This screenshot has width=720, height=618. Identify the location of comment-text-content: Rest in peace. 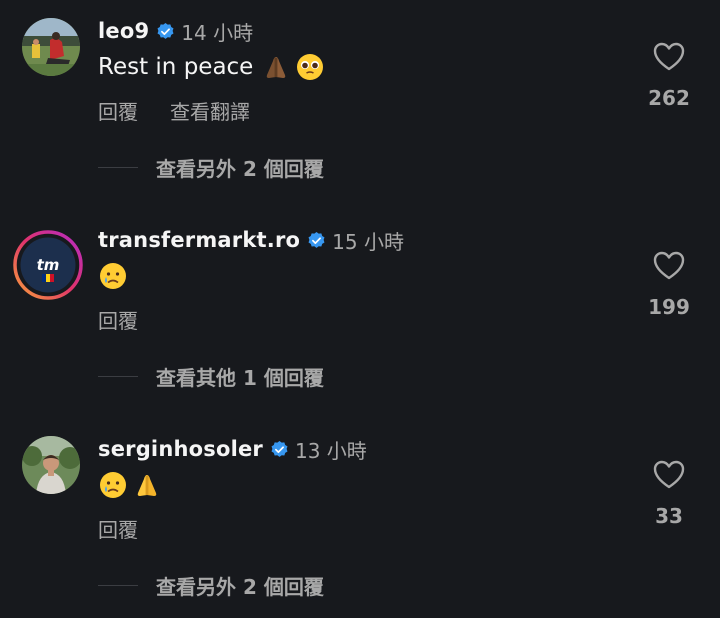
(176, 67).